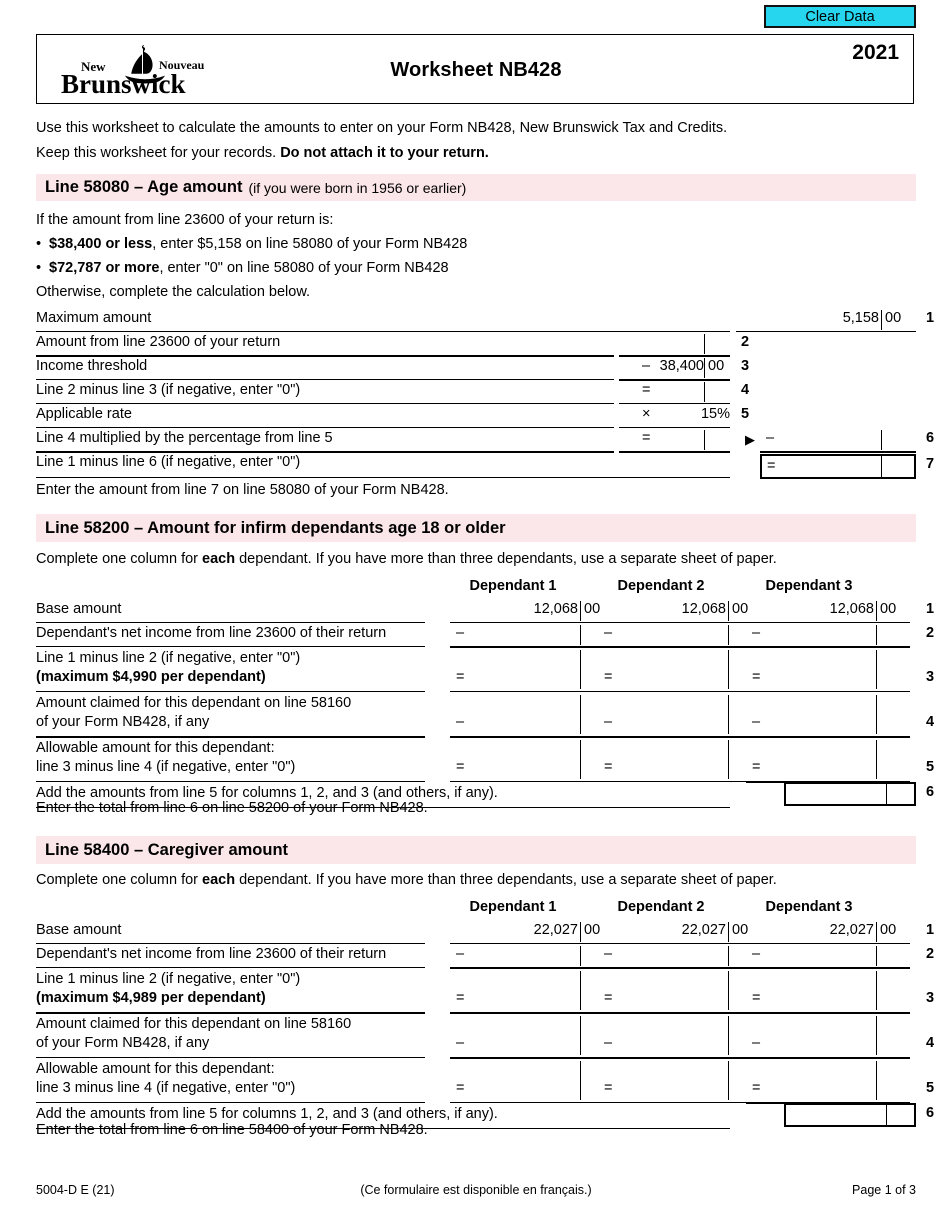 The width and height of the screenshot is (950, 1230). Describe the element at coordinates (219, 880) in the screenshot. I see `caregiver-instruction-b: each` at that location.